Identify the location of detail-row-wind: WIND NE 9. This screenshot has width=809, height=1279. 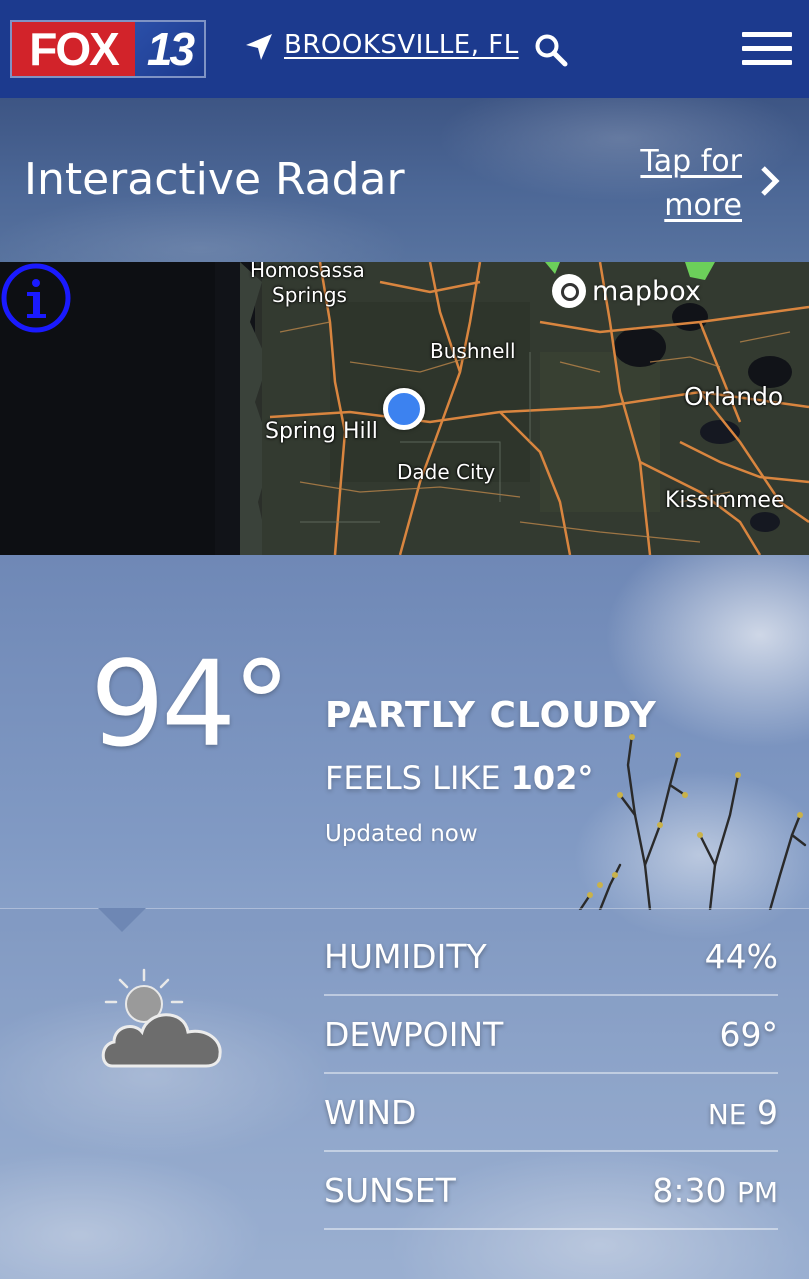
(551, 1113).